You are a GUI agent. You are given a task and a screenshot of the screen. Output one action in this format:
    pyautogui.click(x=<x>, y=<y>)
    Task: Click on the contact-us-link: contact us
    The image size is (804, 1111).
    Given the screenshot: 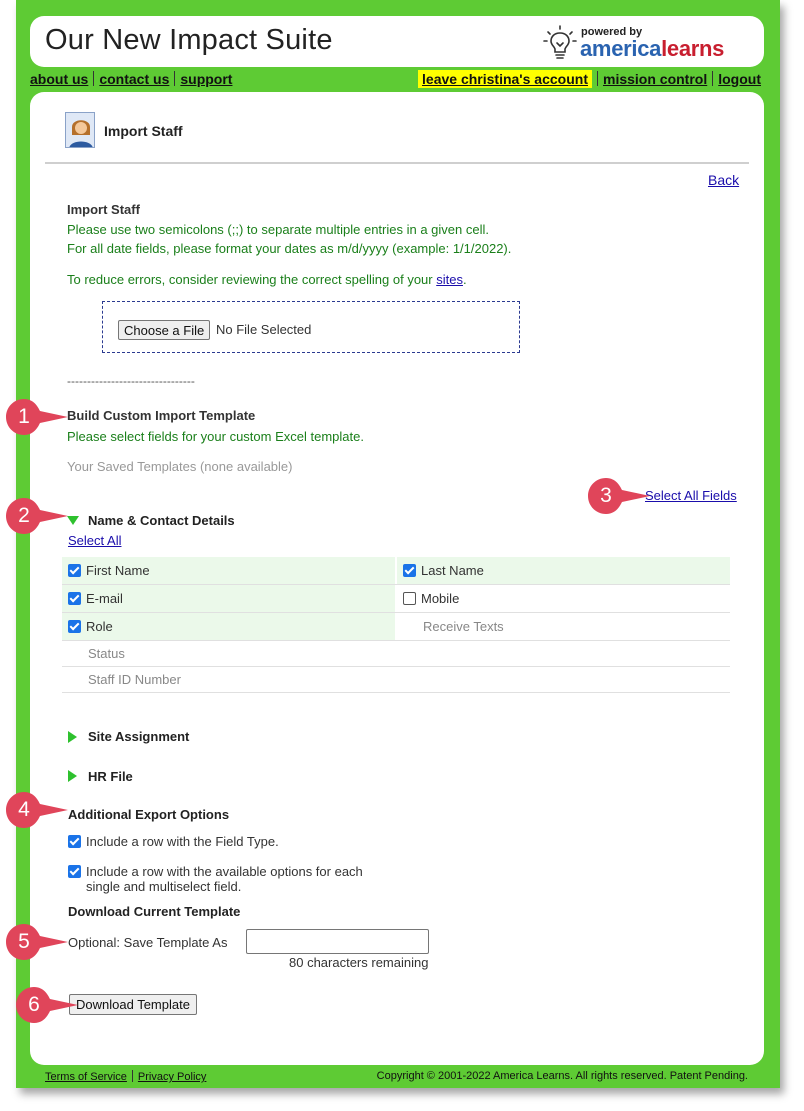 What is the action you would take?
    pyautogui.click(x=134, y=79)
    